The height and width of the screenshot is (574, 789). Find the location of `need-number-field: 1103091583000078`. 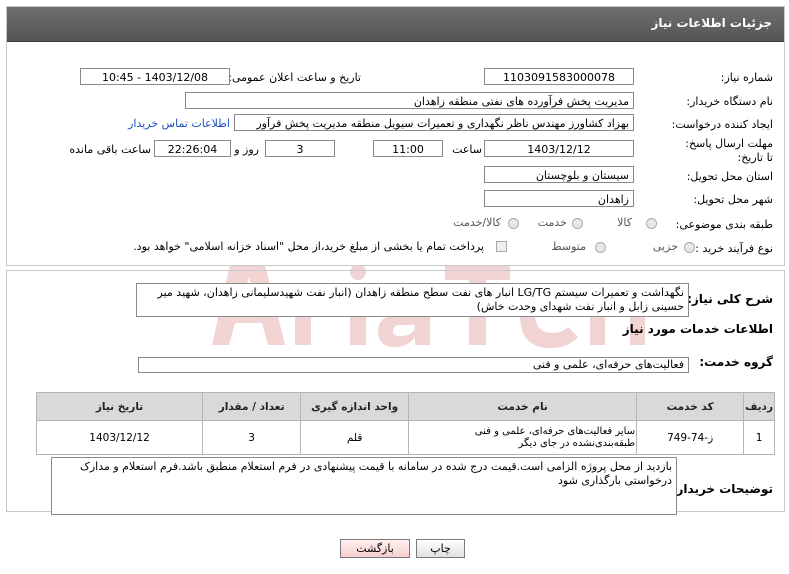

need-number-field: 1103091583000078 is located at coordinates (559, 76).